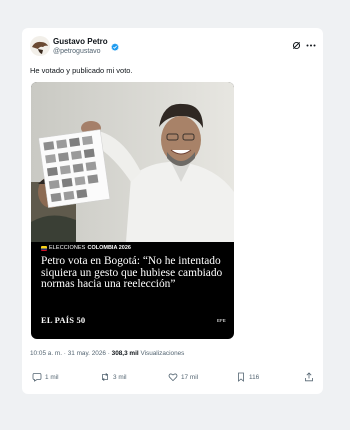 The image size is (350, 430). I want to click on action-bar: 1 mil 3 mil 17 mil 116, so click(172, 379).